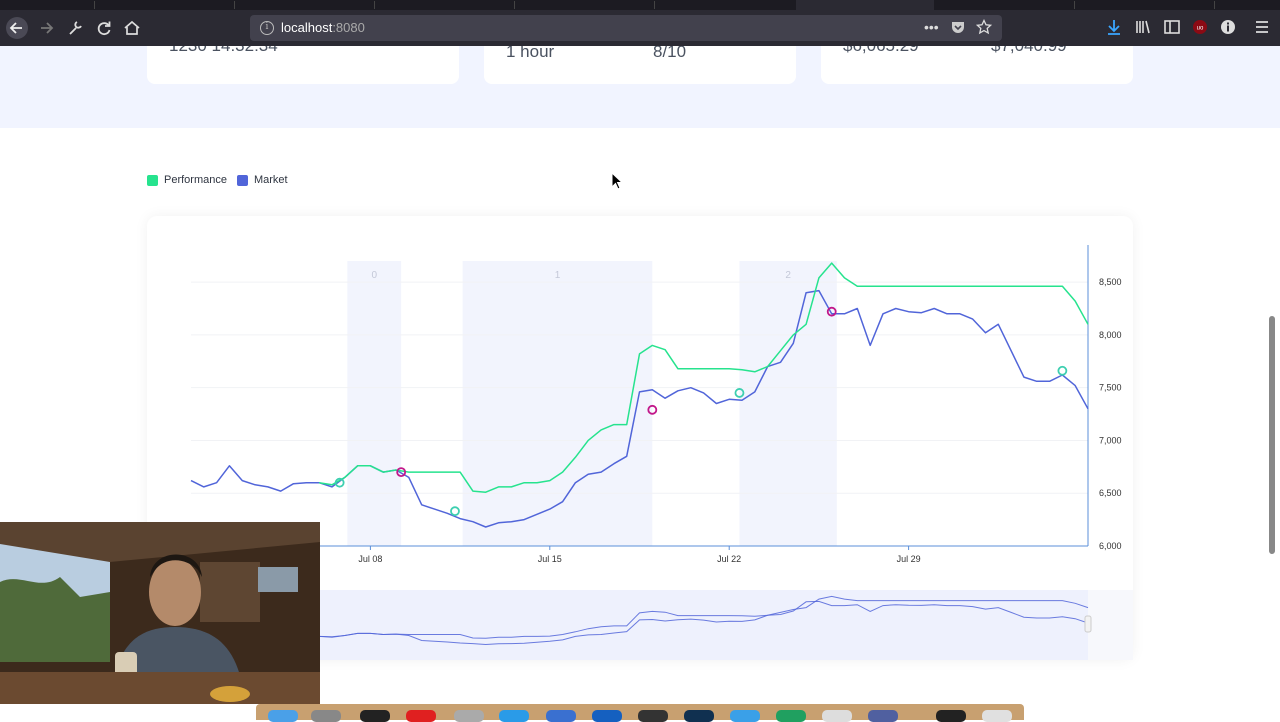 The image size is (1280, 722). What do you see at coordinates (931, 27) in the screenshot?
I see `more-icon: •••` at bounding box center [931, 27].